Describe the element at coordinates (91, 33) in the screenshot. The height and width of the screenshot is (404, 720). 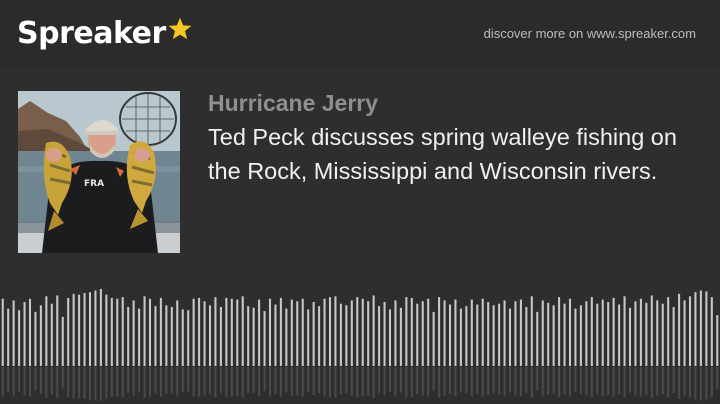
I see `logo-wordmark: Spreaker` at that location.